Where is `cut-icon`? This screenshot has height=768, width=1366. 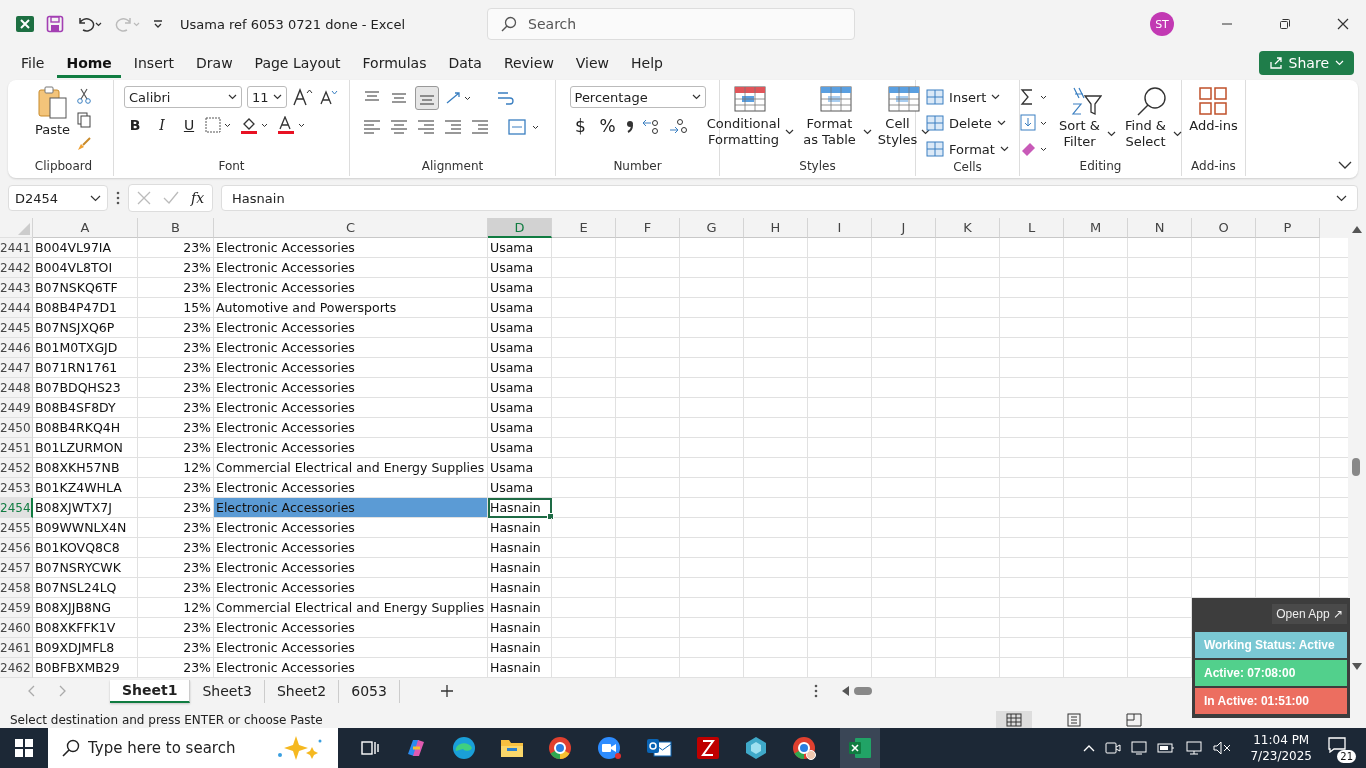 cut-icon is located at coordinates (84, 96).